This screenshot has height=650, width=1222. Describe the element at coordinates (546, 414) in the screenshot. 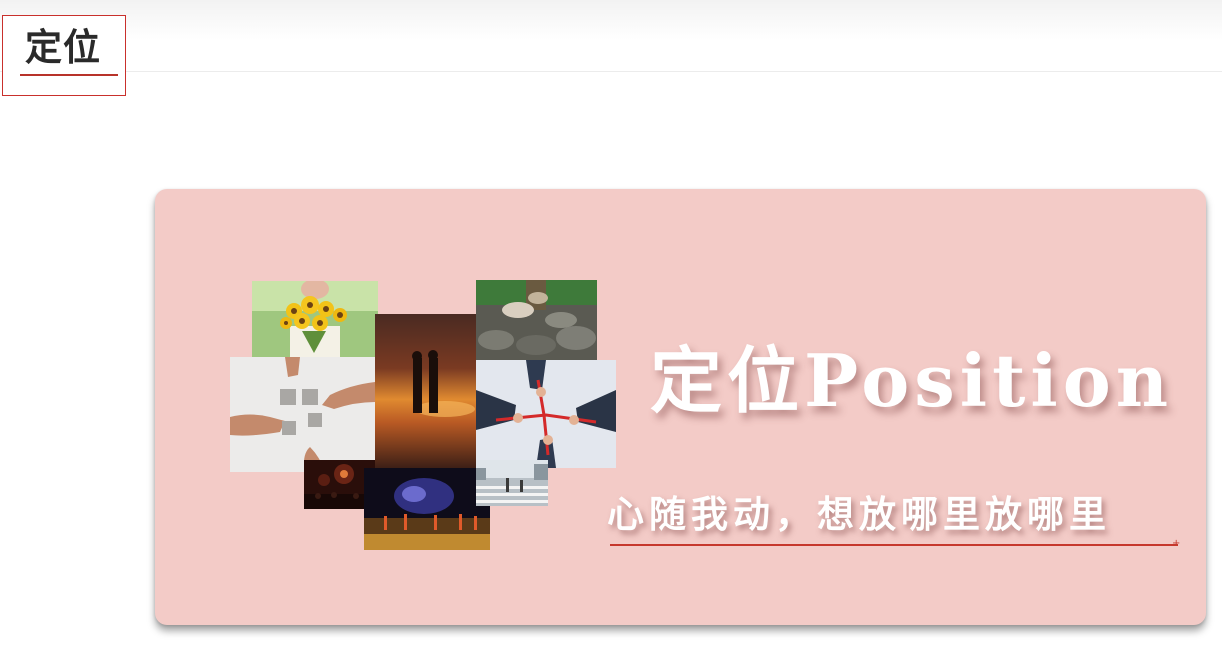

I see `photo-tied-hands` at that location.